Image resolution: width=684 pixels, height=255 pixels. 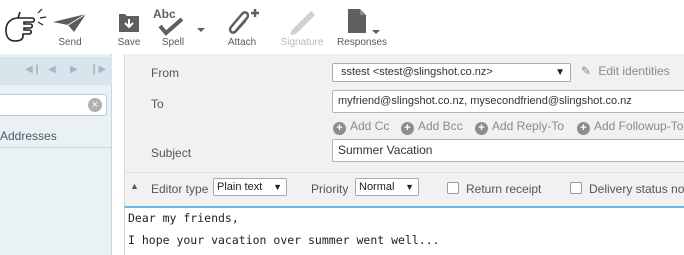 What do you see at coordinates (586, 71) in the screenshot?
I see `pencil-icon: ✎` at bounding box center [586, 71].